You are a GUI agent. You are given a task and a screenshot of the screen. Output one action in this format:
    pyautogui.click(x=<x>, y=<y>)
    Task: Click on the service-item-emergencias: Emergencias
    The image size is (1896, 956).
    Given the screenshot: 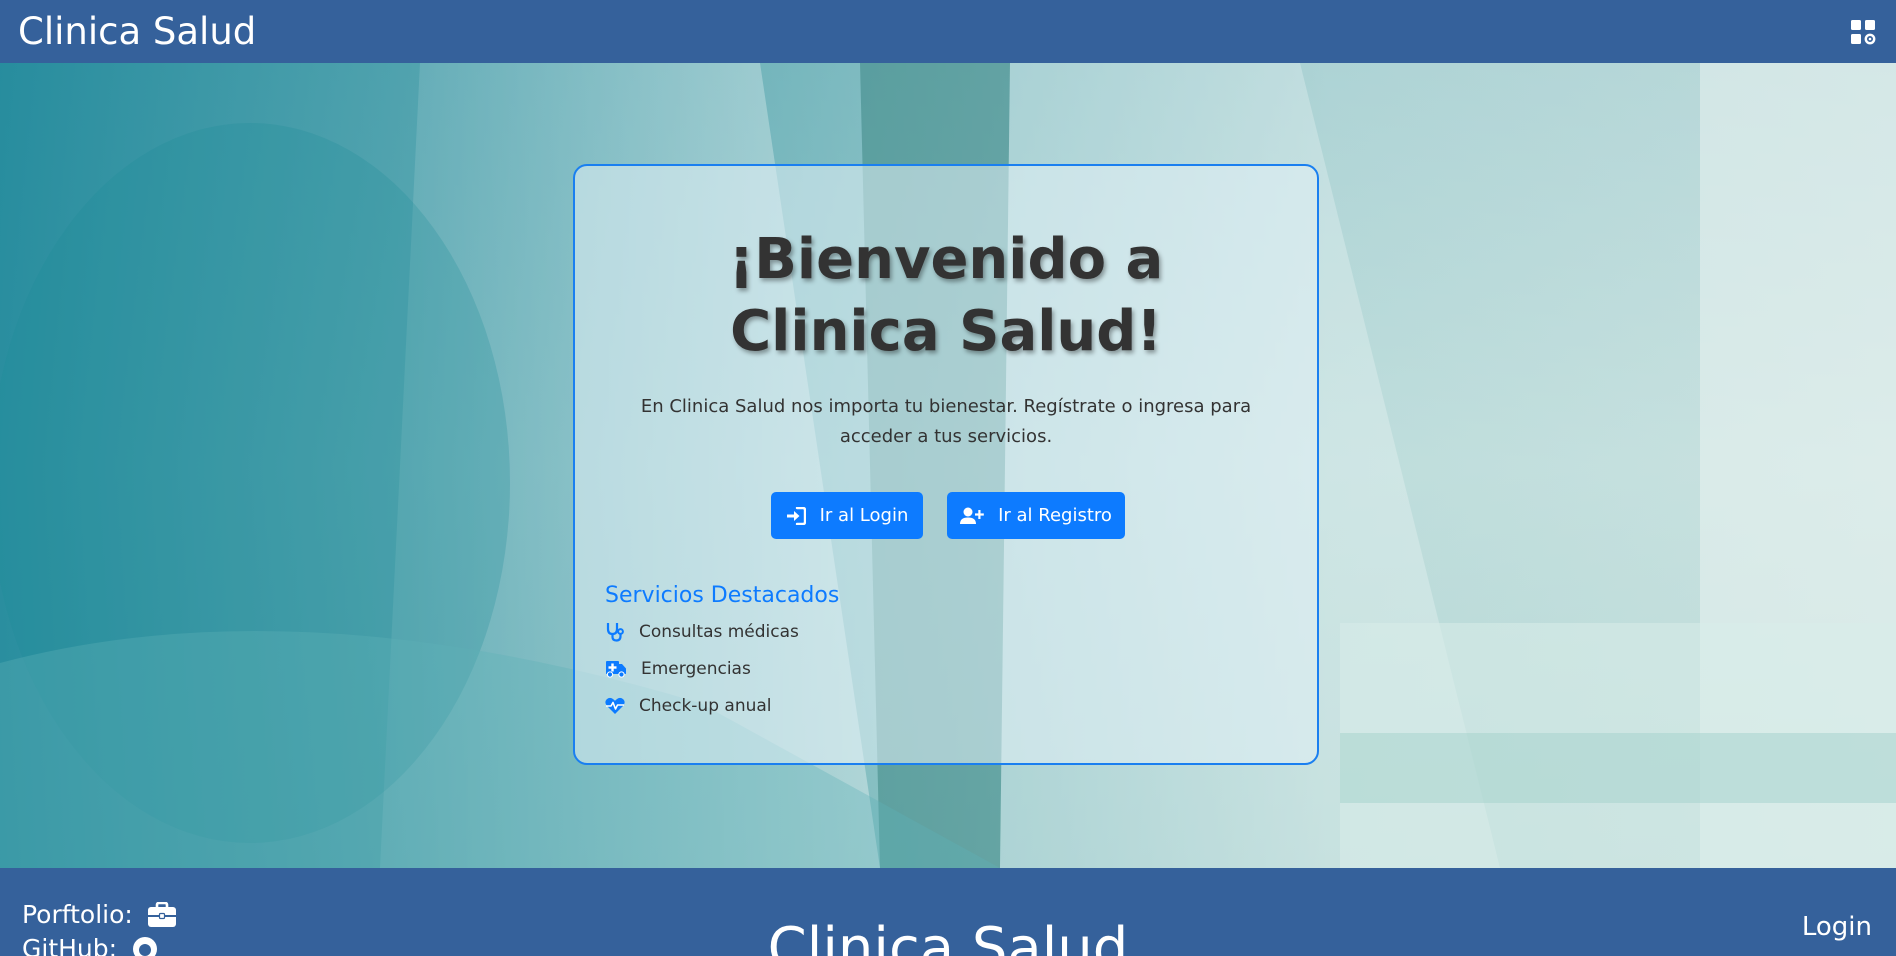 What is the action you would take?
    pyautogui.click(x=678, y=669)
    